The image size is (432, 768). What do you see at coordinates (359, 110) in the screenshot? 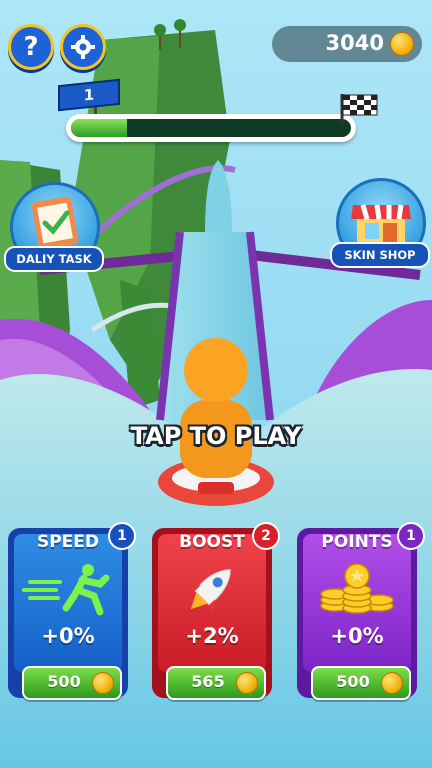
I see `finish-flag-icon` at bounding box center [359, 110].